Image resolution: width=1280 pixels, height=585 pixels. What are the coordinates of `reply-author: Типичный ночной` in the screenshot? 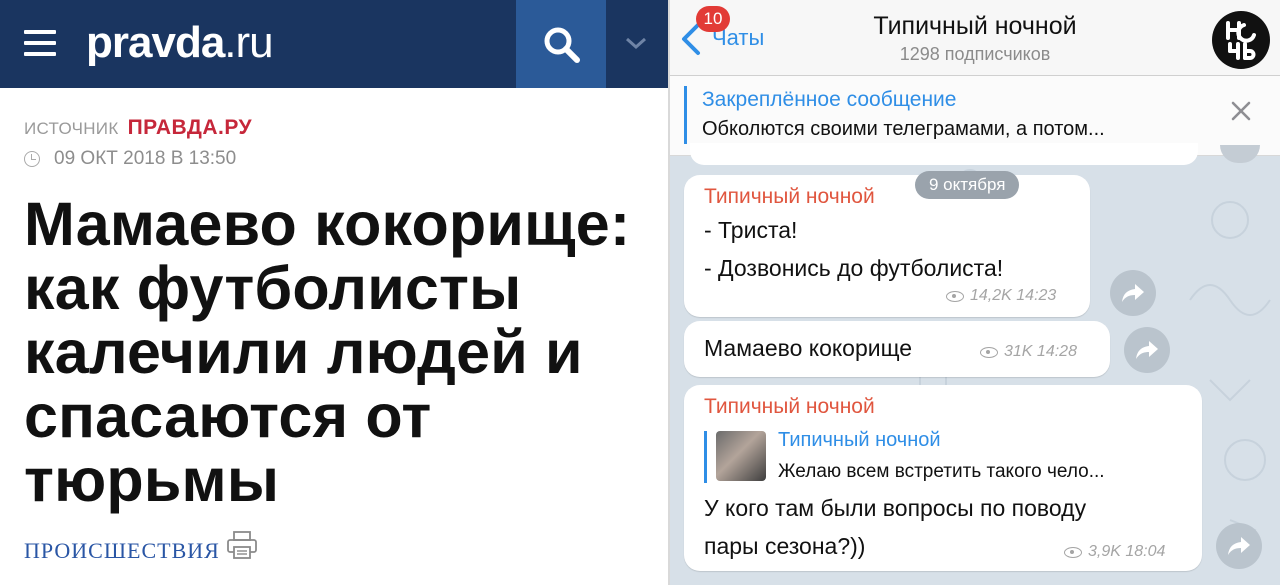 It's located at (859, 440).